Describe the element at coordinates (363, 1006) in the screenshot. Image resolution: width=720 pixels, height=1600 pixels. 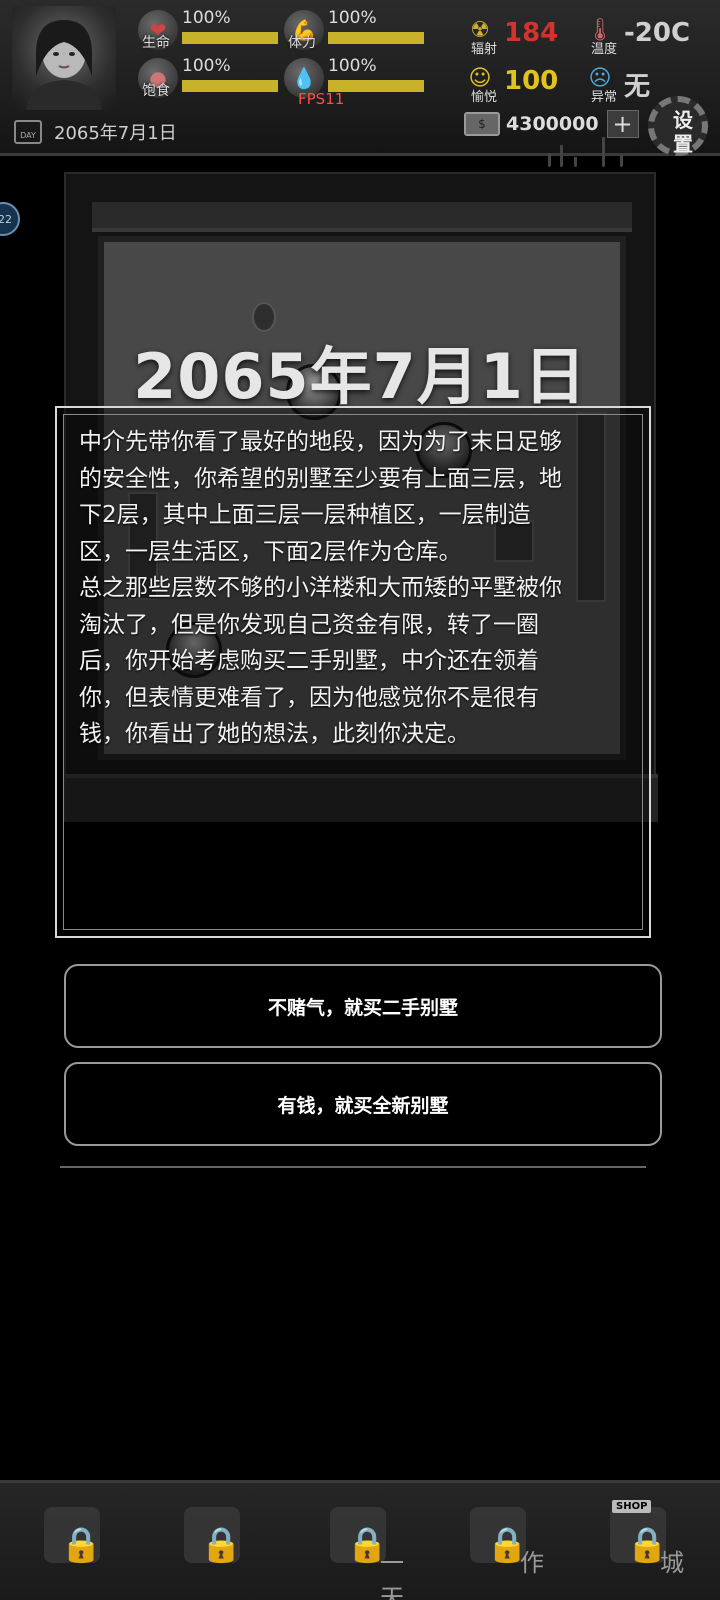
I see `choice-button-used-villa: 不赌气，就买二手别墅` at that location.